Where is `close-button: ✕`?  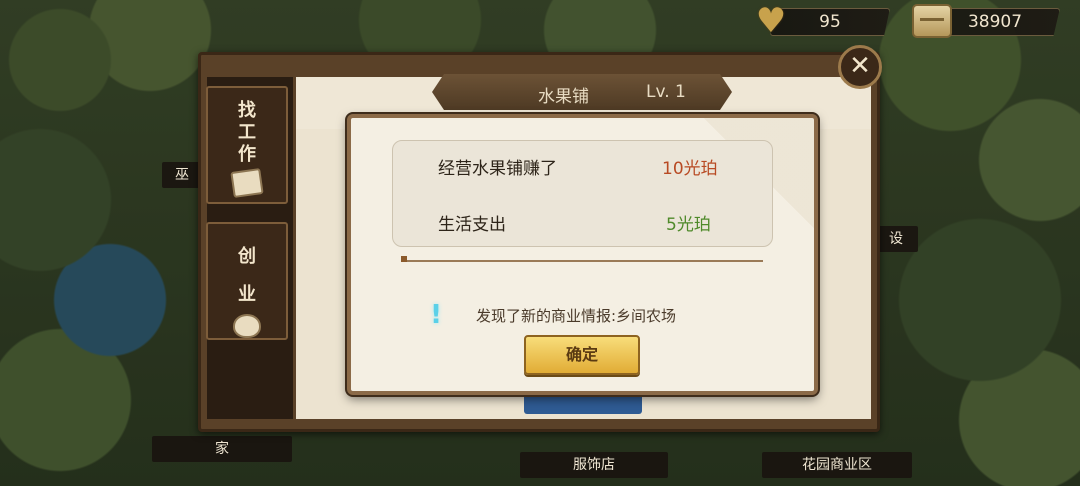
close-button: ✕ is located at coordinates (860, 67).